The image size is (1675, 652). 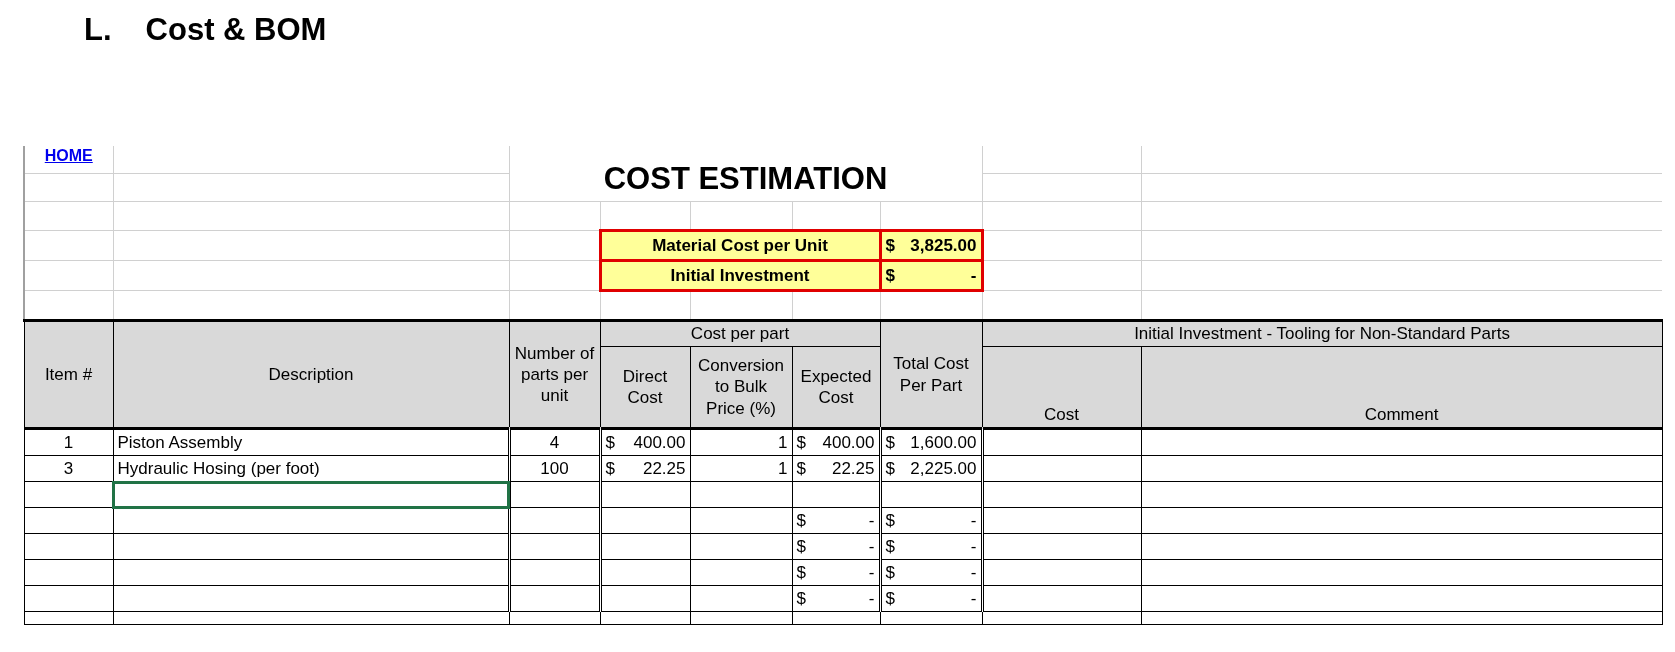 What do you see at coordinates (554, 442) in the screenshot?
I see `table-cell: 4` at bounding box center [554, 442].